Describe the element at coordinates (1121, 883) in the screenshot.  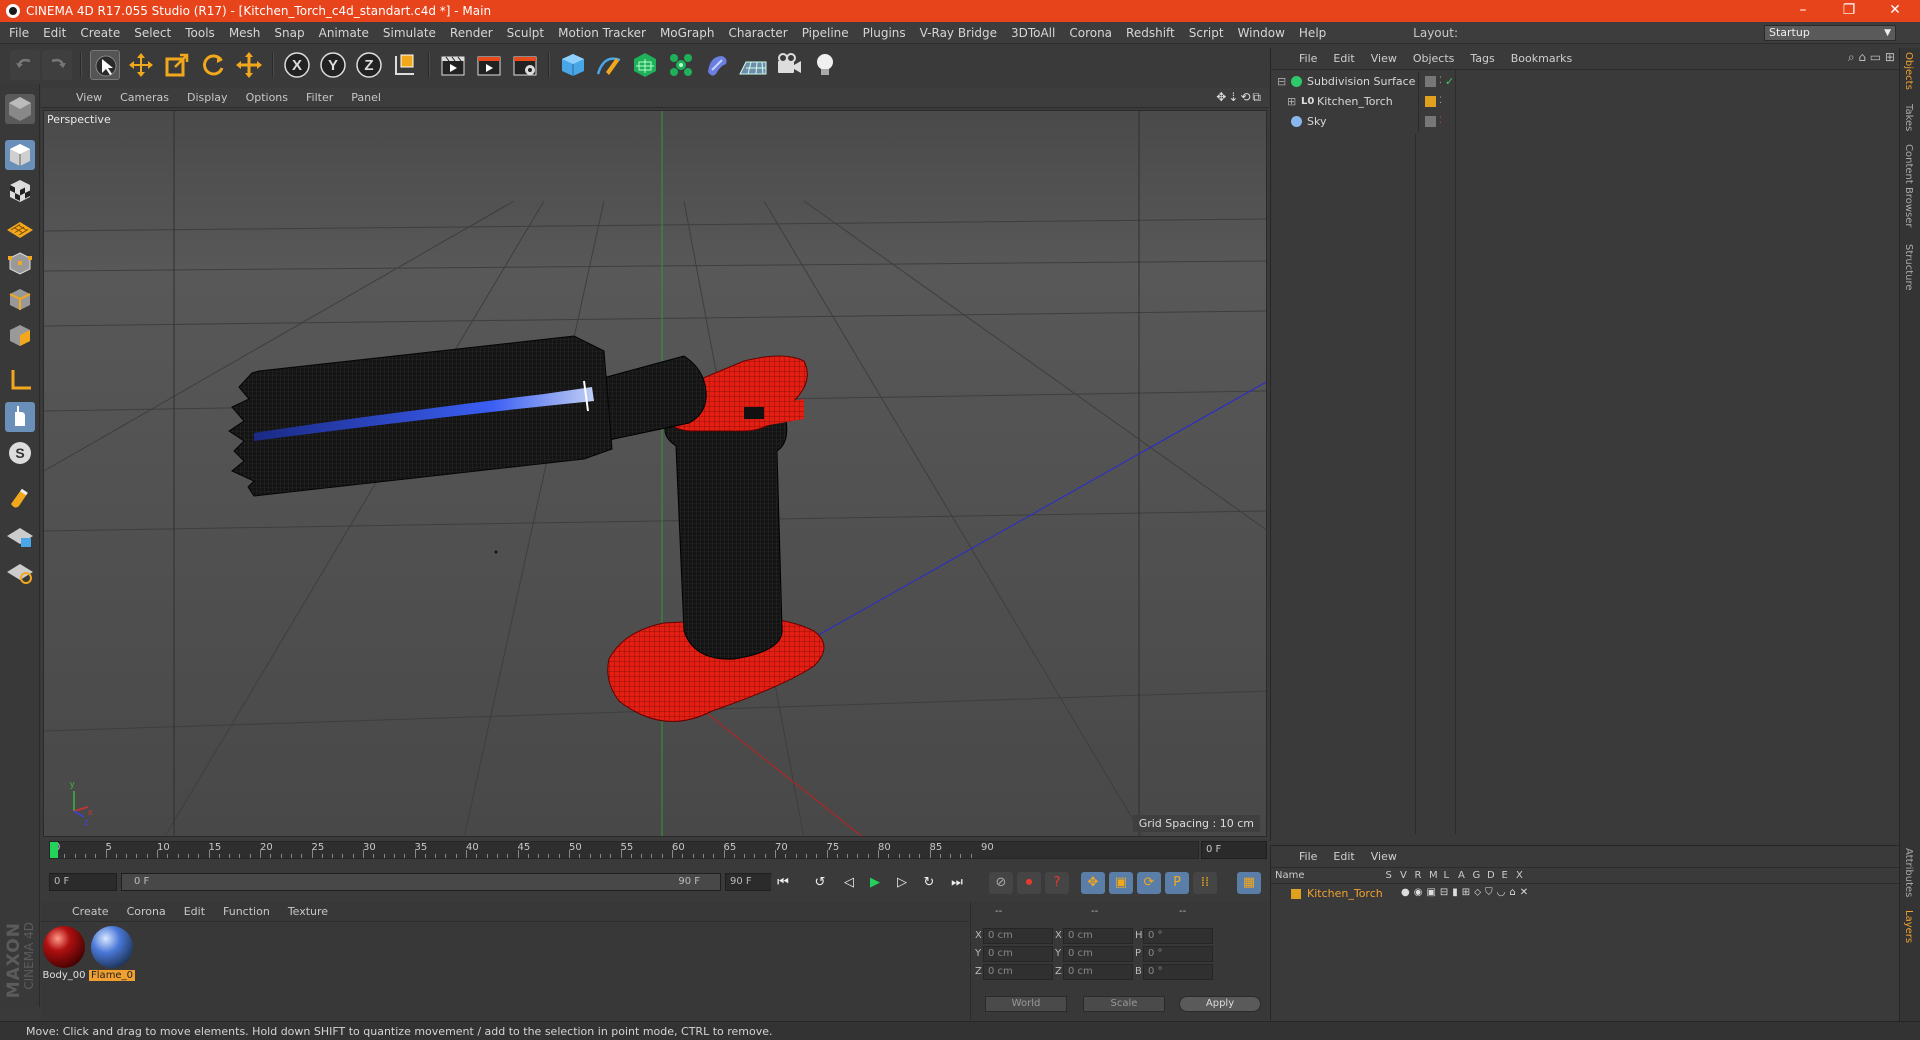
I see `key-scale-icon: ▣` at that location.